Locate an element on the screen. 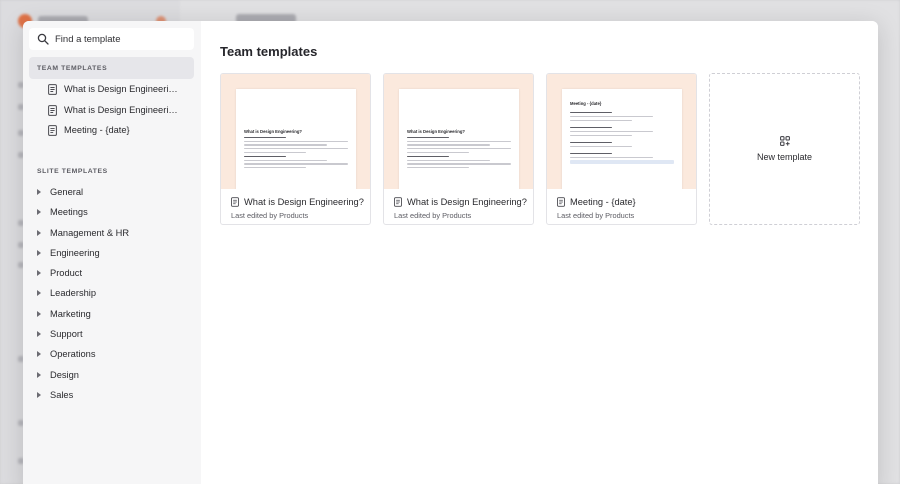  category-design: Design is located at coordinates (115, 375).